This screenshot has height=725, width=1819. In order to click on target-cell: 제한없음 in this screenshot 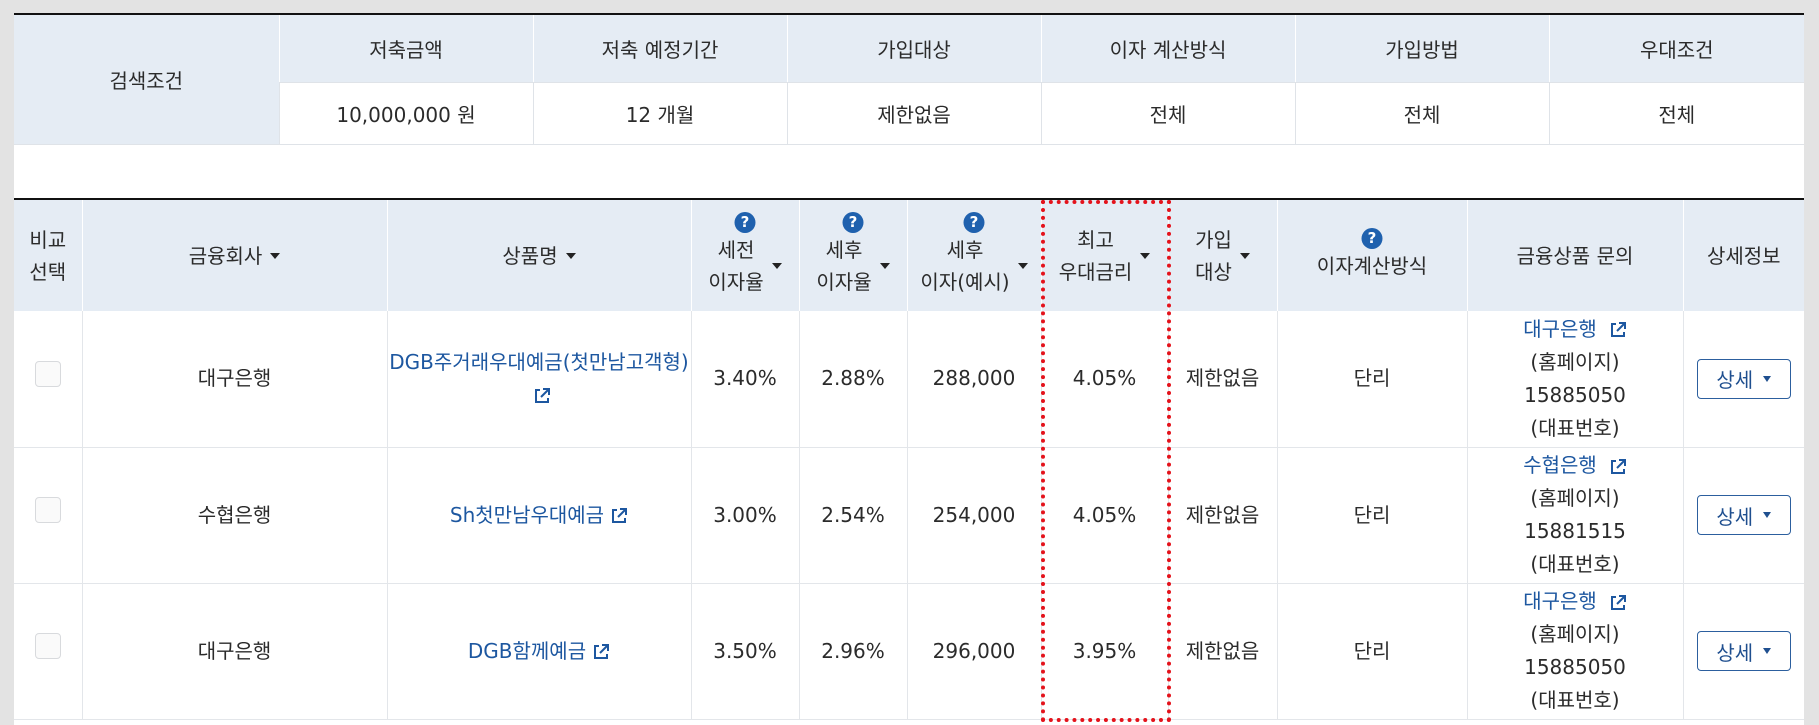, I will do `click(1222, 651)`.